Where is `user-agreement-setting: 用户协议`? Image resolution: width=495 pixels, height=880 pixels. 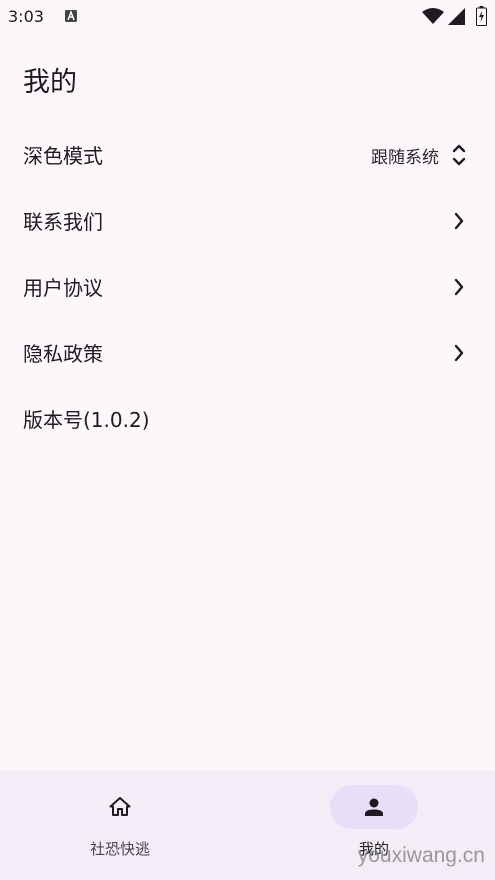
user-agreement-setting: 用户协议 is located at coordinates (247, 287).